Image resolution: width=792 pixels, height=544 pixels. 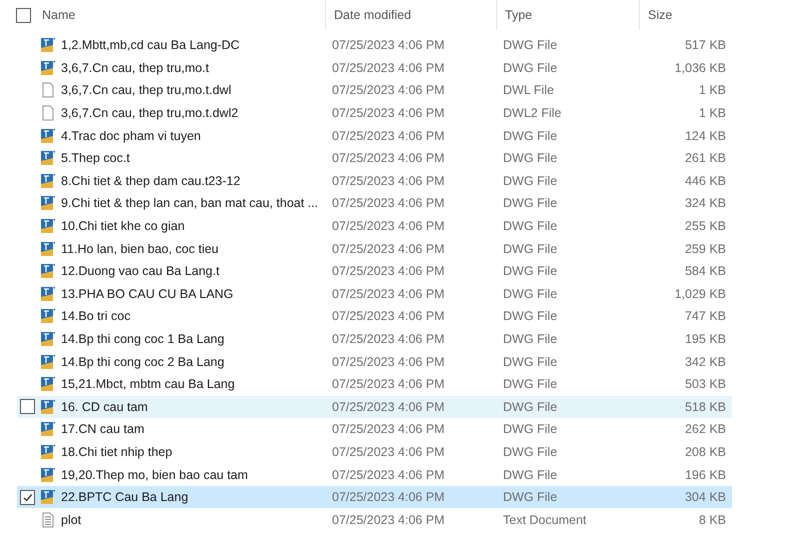 I want to click on check-icon, so click(x=27, y=497).